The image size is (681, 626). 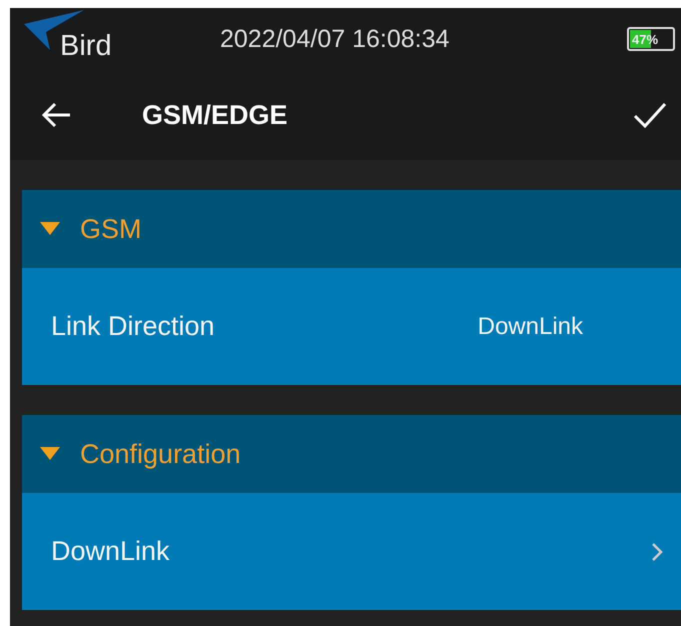 I want to click on logo-text: Bird, so click(x=86, y=46).